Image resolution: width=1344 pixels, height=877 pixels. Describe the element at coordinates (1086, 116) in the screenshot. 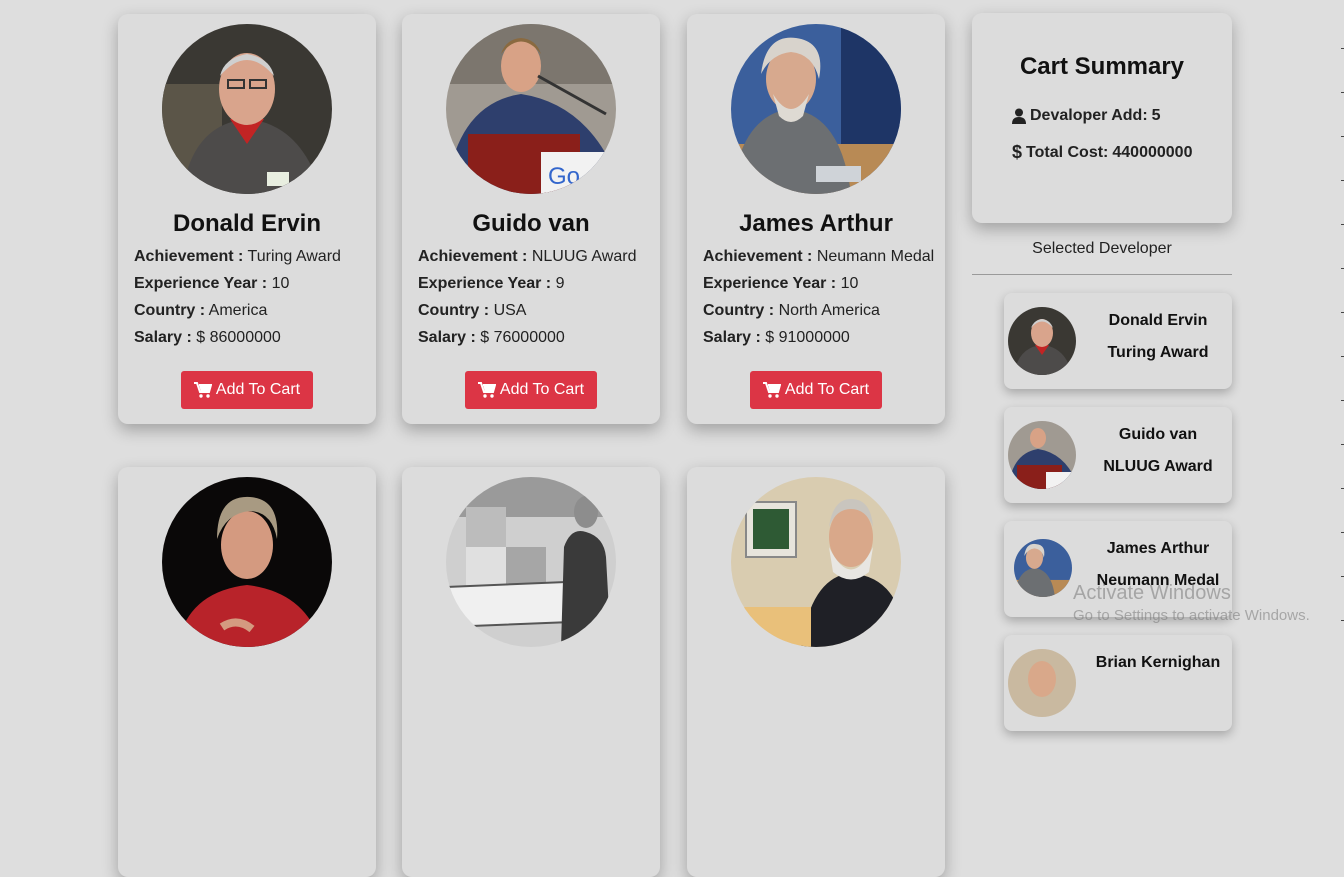

I see `developer-add-count: Devaloper Add: 5` at that location.